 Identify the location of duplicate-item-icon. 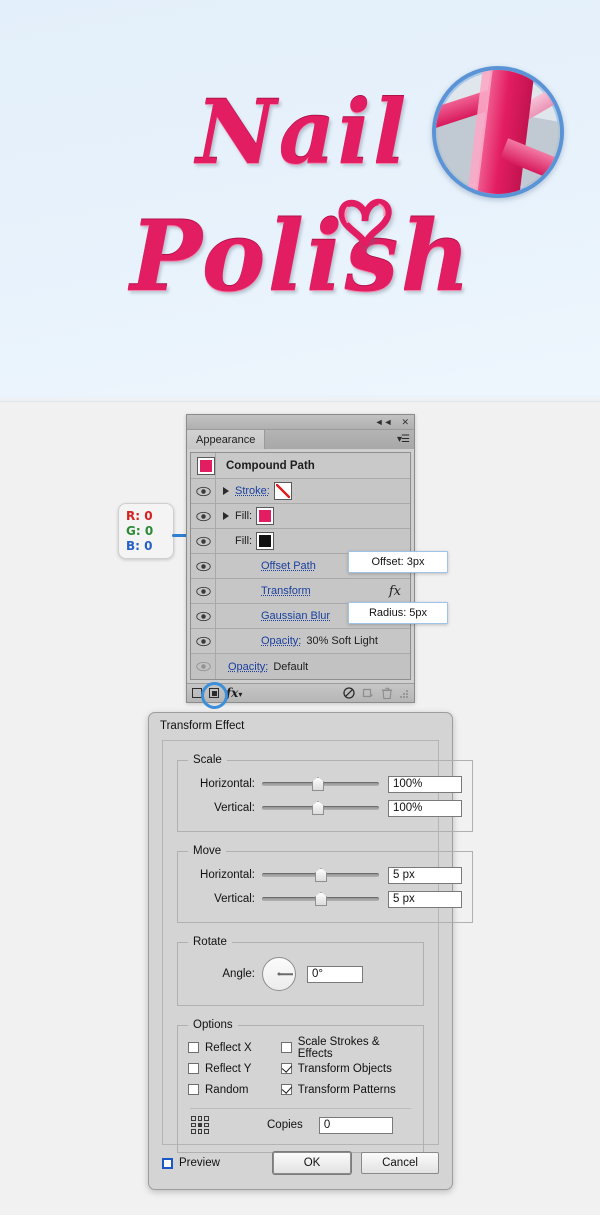
(368, 693).